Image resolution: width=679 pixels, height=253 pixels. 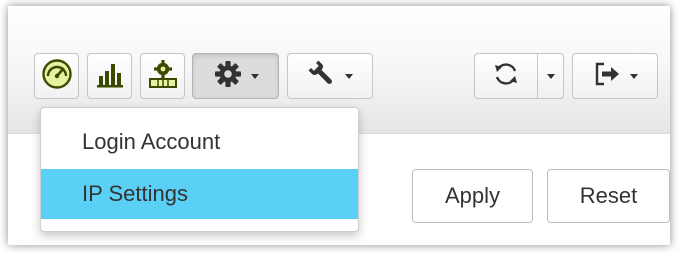 I want to click on logout-button, so click(x=615, y=76).